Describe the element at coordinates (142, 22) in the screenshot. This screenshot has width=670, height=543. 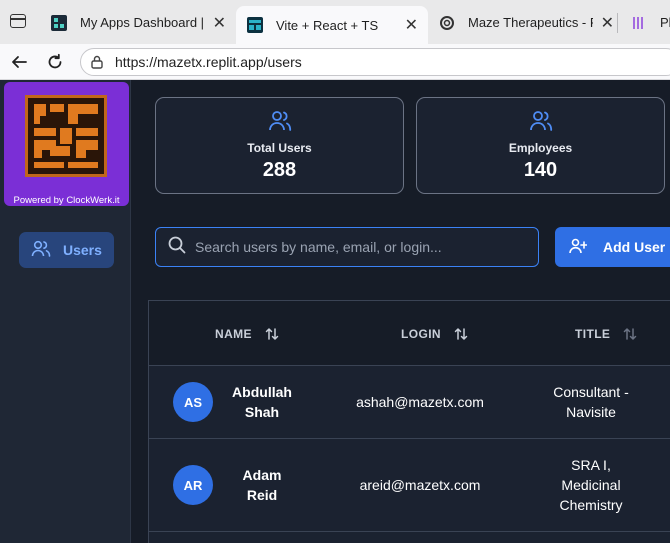
I see `tab-title: My Apps Dashboard | ma` at that location.